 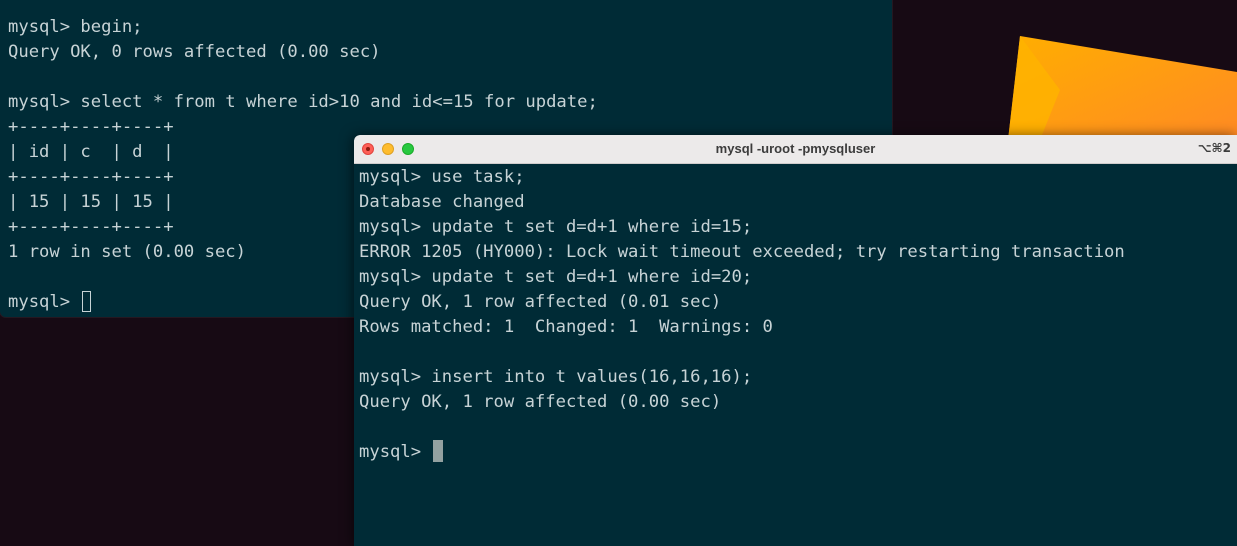 What do you see at coordinates (1214, 148) in the screenshot?
I see `window-shortcut-label: ⌥⌘2` at bounding box center [1214, 148].